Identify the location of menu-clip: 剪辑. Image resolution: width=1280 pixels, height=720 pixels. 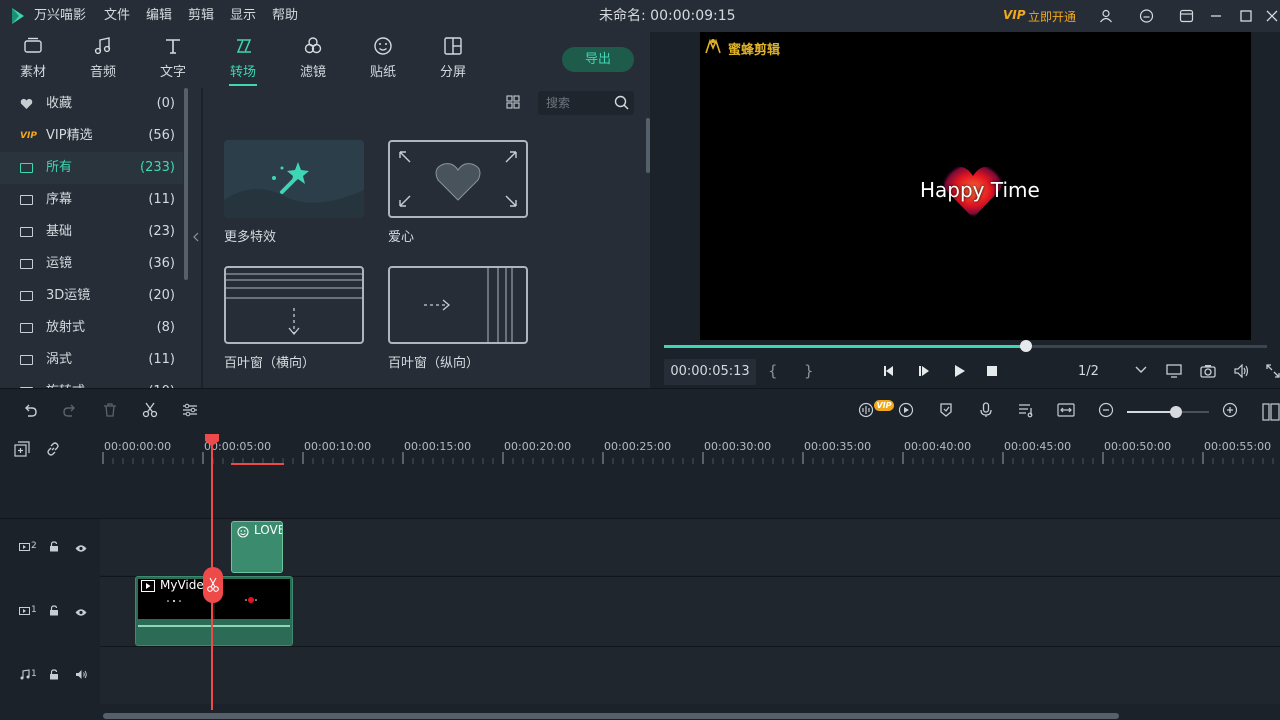
(201, 16).